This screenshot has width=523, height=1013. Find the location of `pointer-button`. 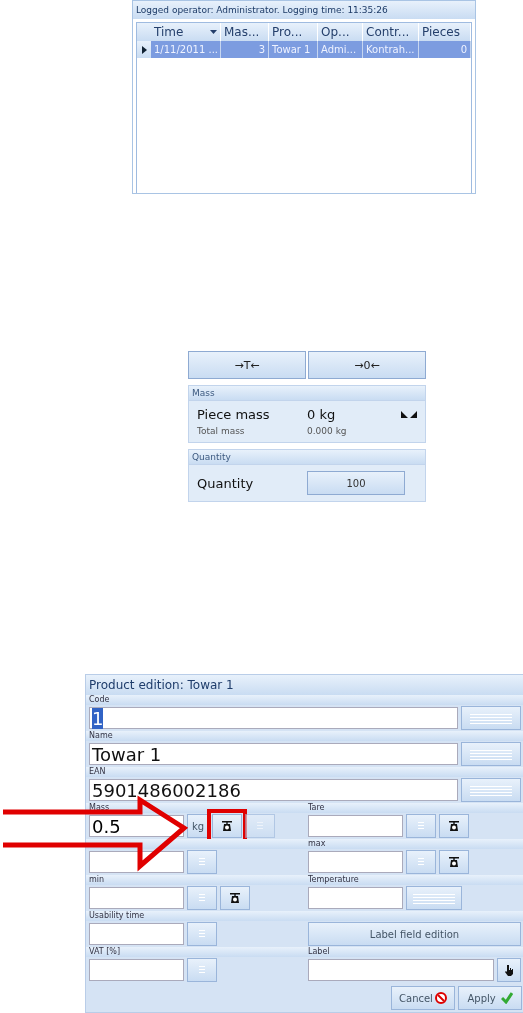

pointer-button is located at coordinates (509, 970).